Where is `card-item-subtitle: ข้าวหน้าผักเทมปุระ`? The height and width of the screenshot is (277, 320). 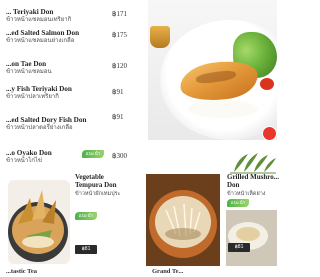
card-item-subtitle: ข้าวหน้าผักเทมปุระ is located at coordinates (98, 194).